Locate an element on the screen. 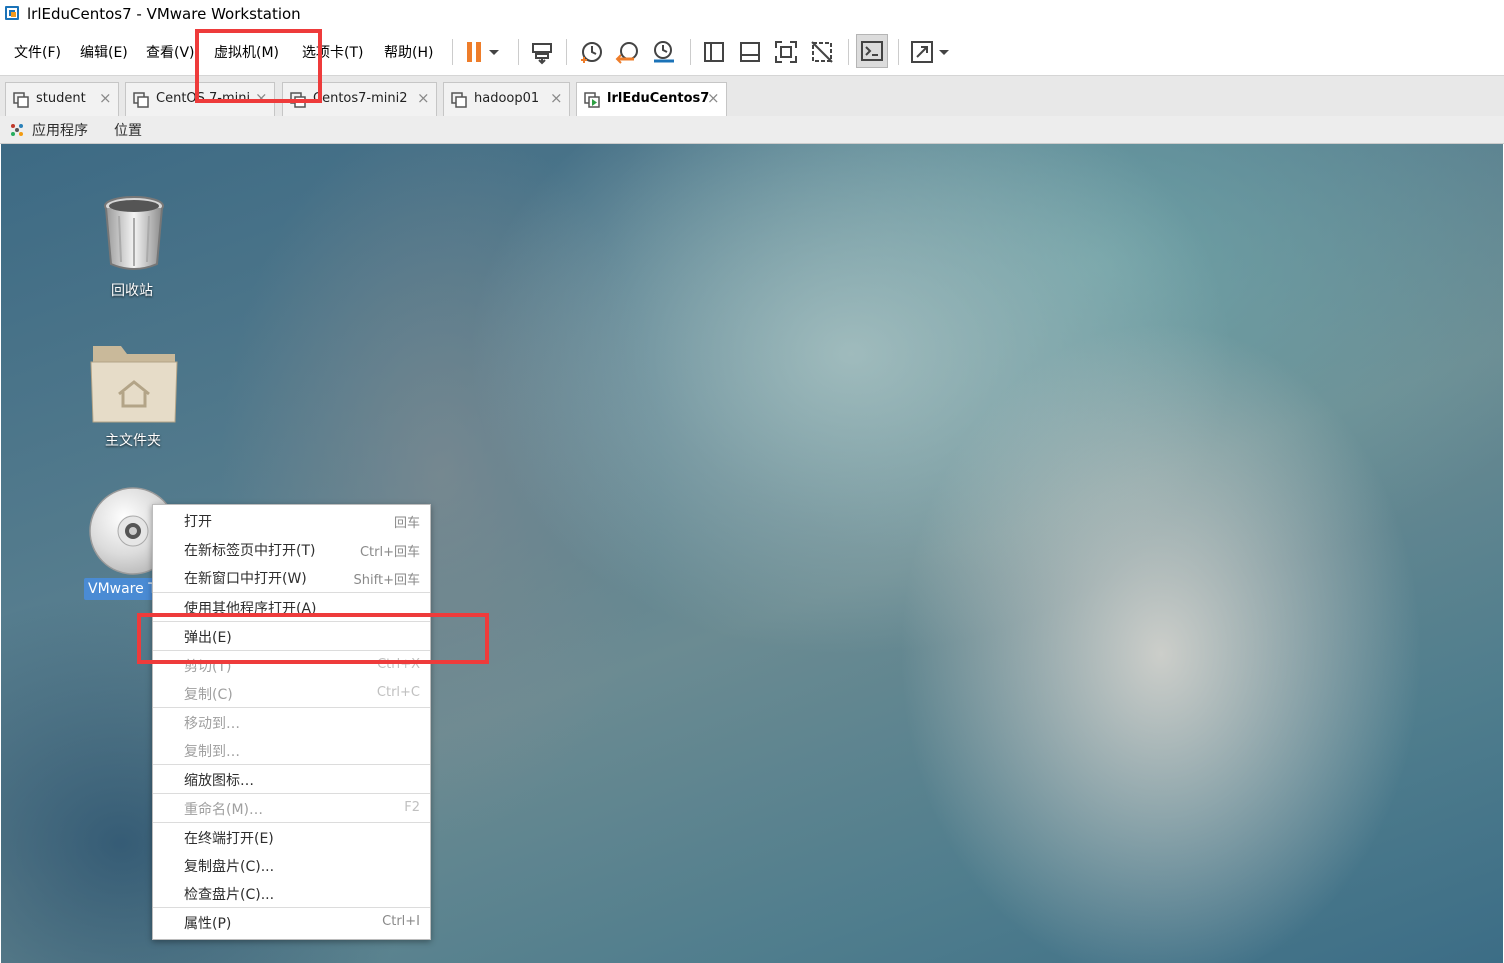 Image resolution: width=1504 pixels, height=963 pixels. menu-item-shortcut: F2 is located at coordinates (412, 807).